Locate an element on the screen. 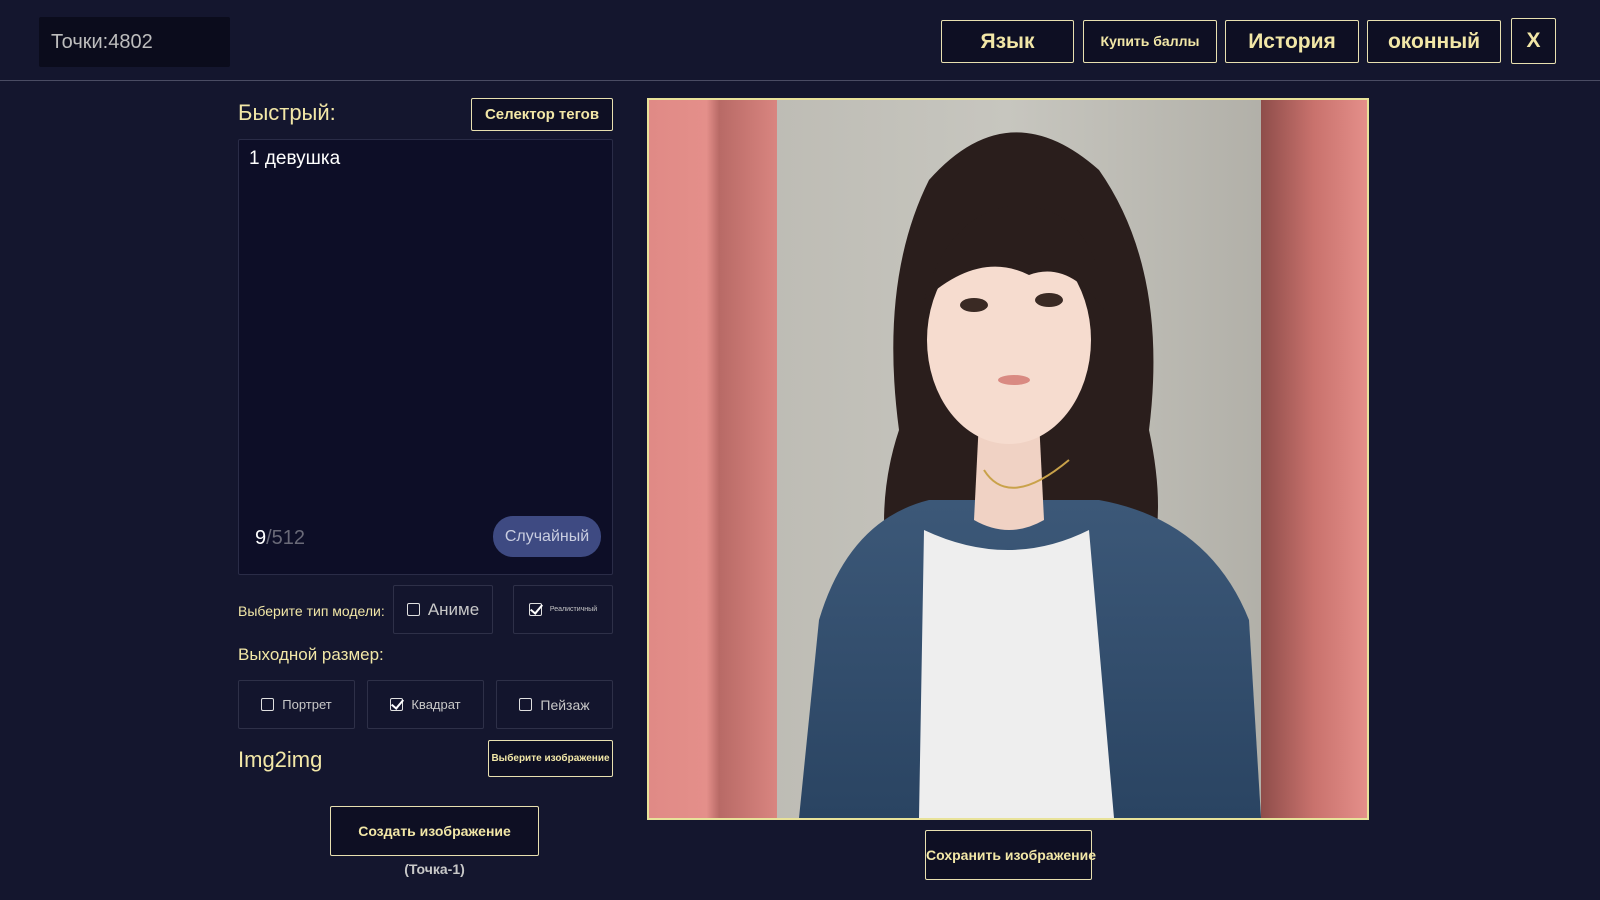  size-option-portrait: Портрет is located at coordinates (296, 704).